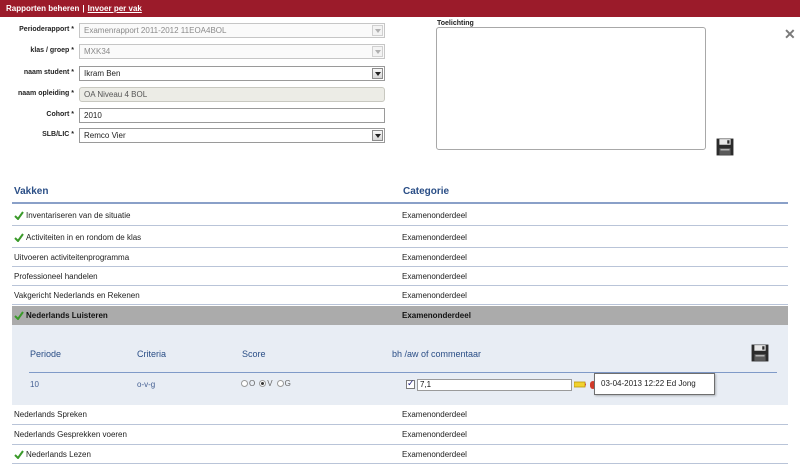 The image size is (800, 464). Describe the element at coordinates (263, 384) in the screenshot. I see `score-radio-v` at that location.